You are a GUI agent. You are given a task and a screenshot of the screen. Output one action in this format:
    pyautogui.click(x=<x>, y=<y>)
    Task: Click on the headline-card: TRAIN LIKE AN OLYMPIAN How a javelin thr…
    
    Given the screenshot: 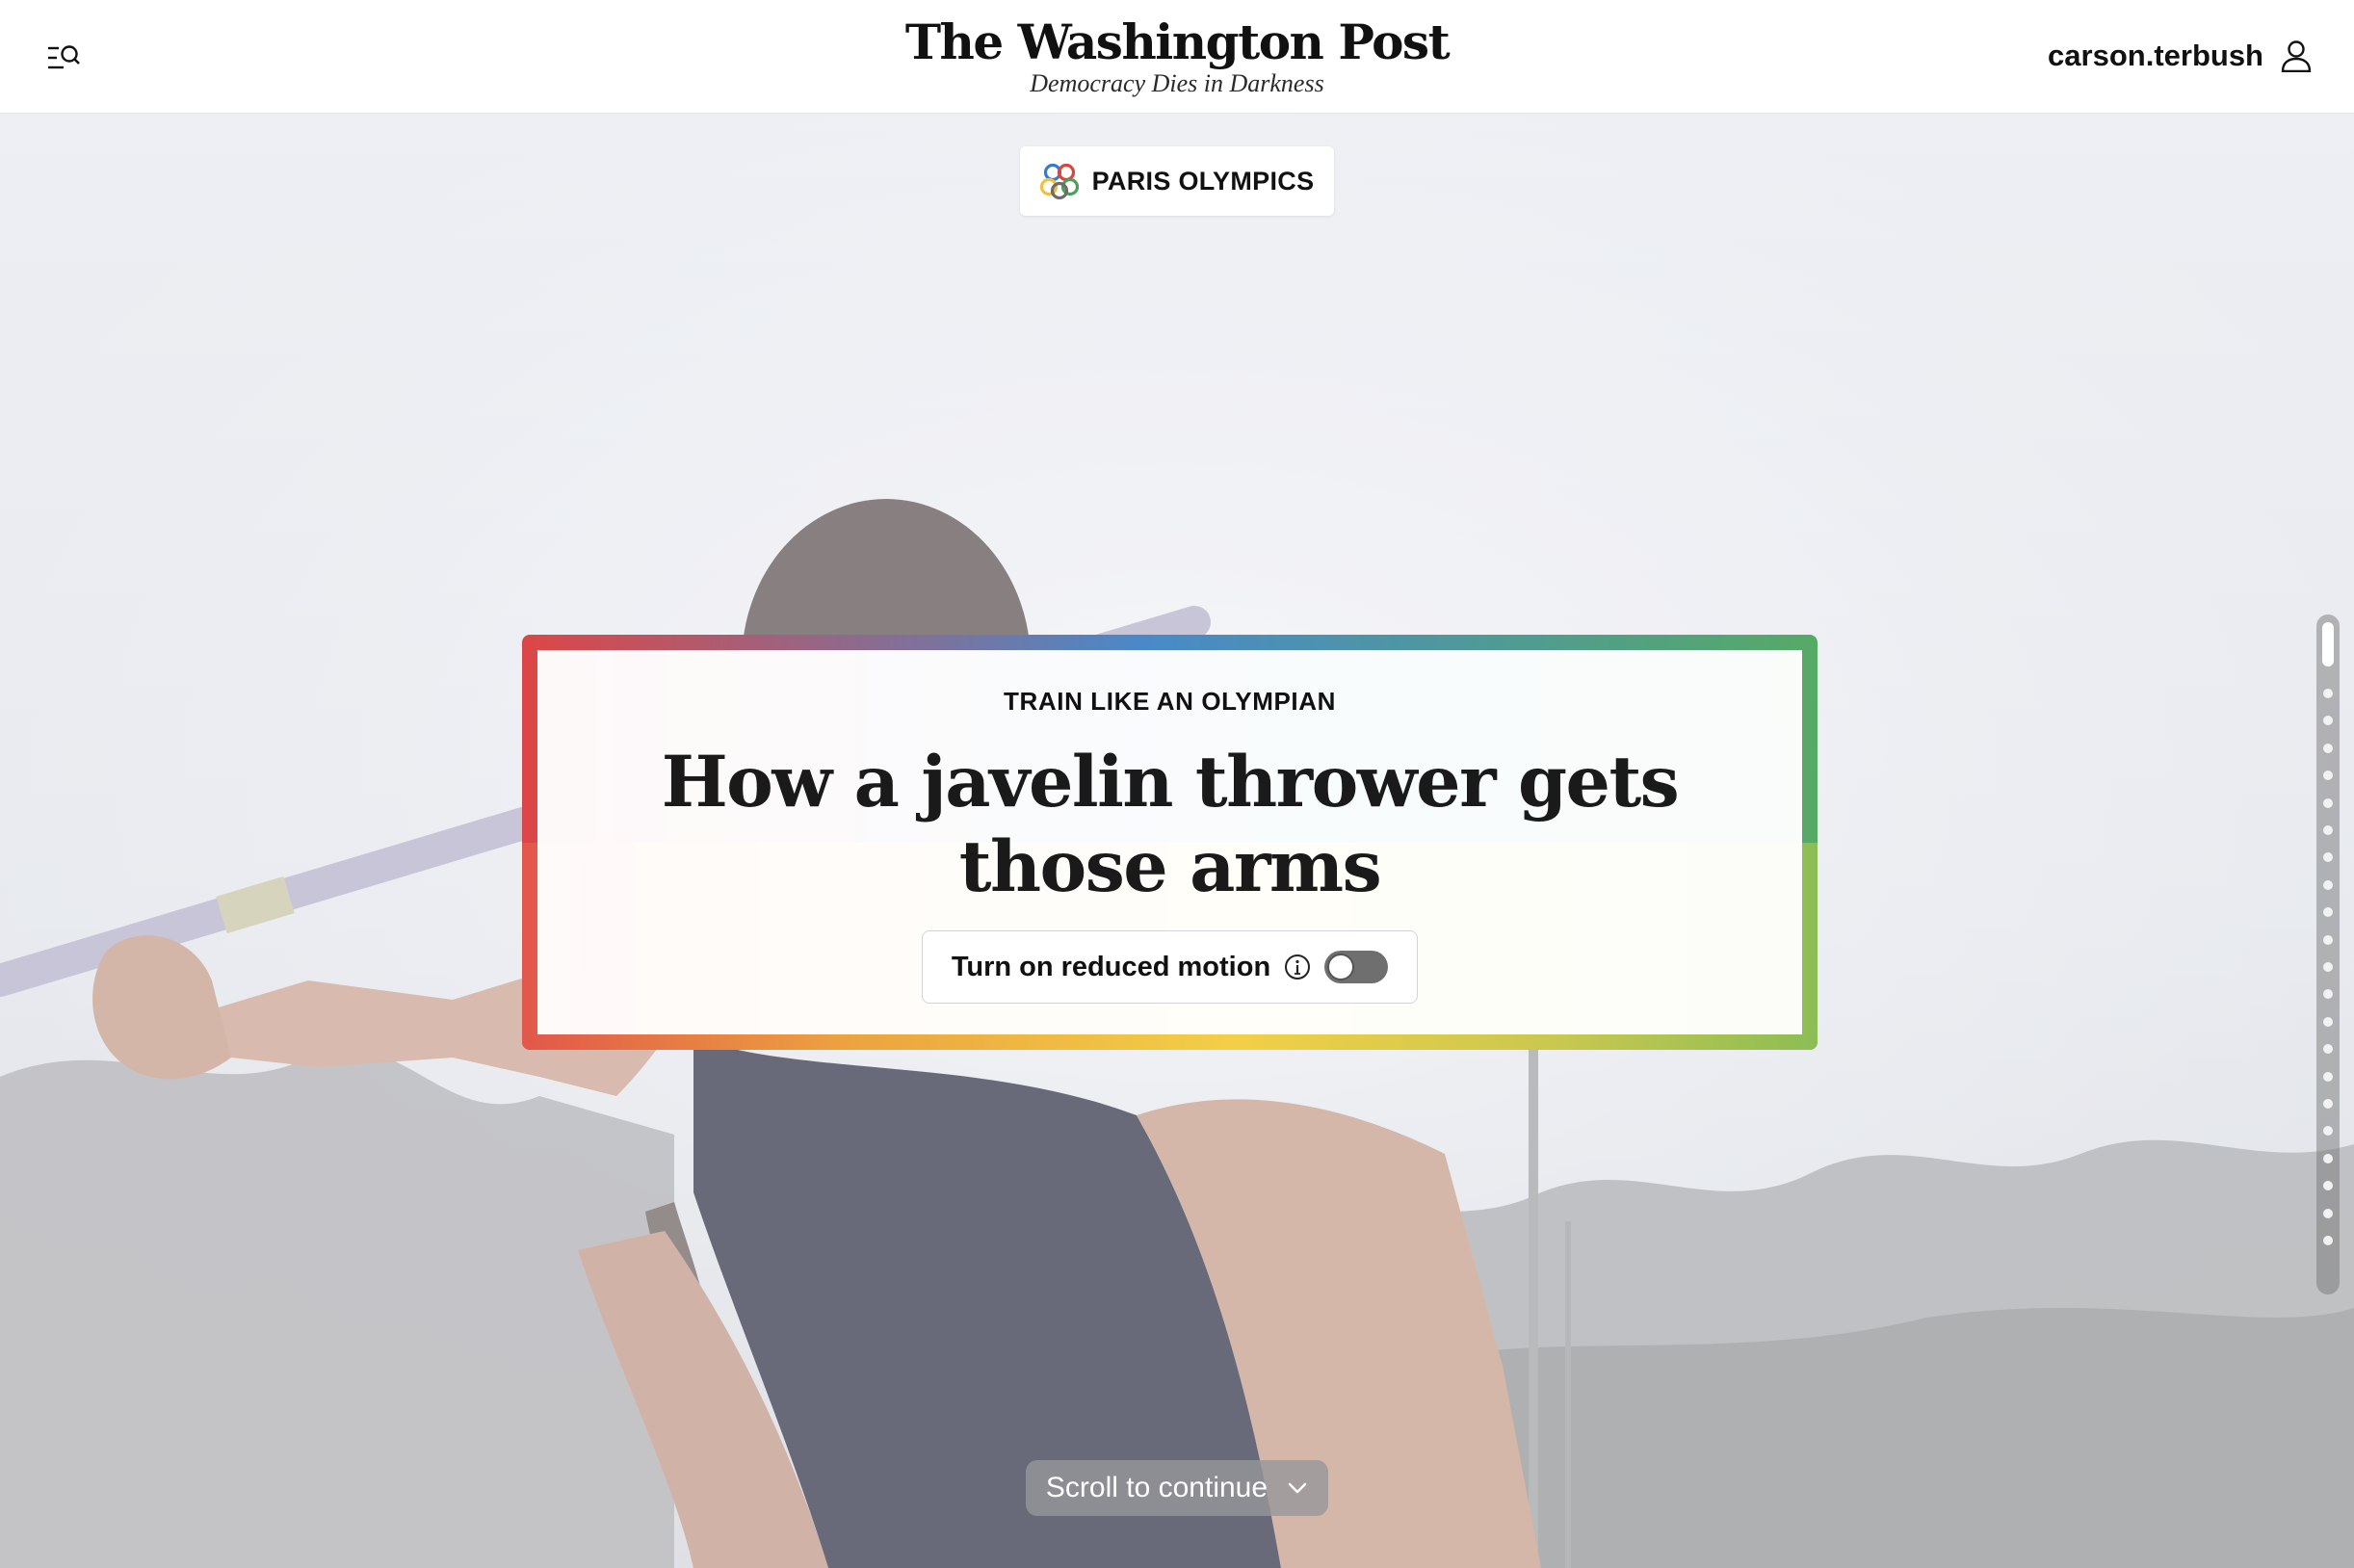 What is the action you would take?
    pyautogui.click(x=1169, y=842)
    